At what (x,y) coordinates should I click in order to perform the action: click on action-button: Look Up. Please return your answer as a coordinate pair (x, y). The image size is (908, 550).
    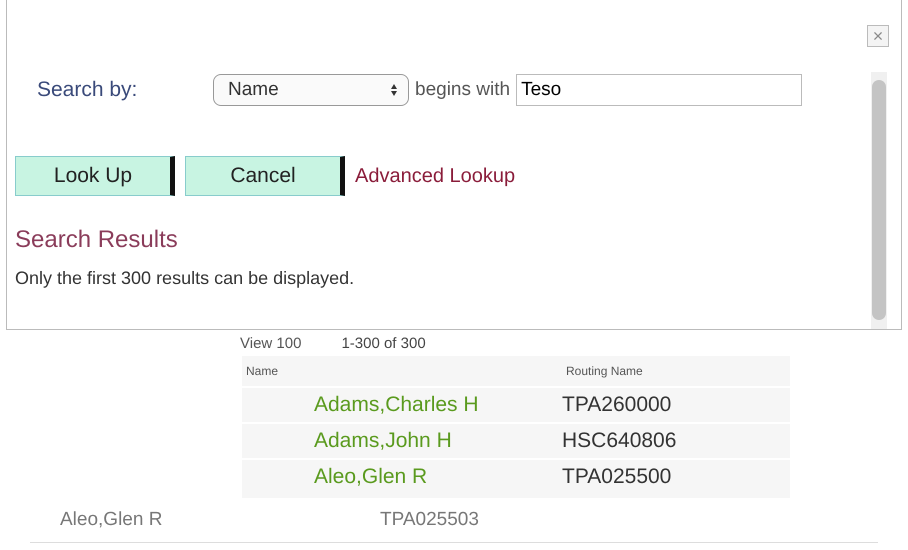
    Looking at the image, I should click on (95, 176).